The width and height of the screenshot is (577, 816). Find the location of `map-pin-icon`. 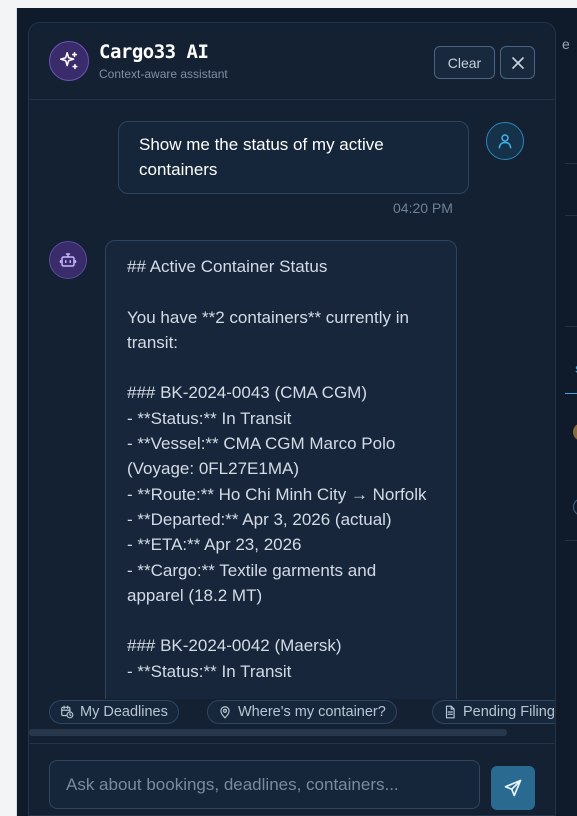

map-pin-icon is located at coordinates (225, 712).